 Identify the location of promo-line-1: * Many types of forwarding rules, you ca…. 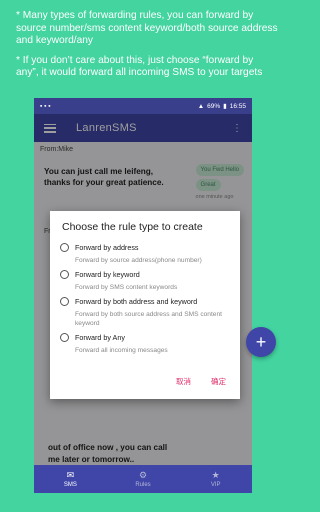
(147, 28).